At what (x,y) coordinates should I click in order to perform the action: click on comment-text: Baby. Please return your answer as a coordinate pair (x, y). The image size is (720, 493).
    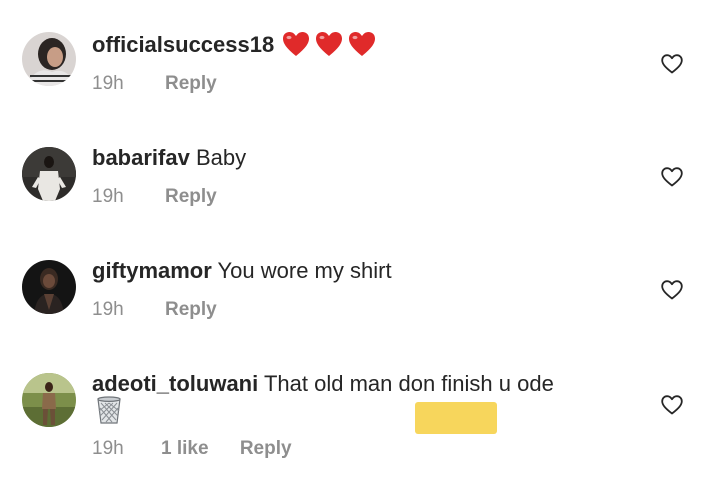
    Looking at the image, I should click on (221, 157).